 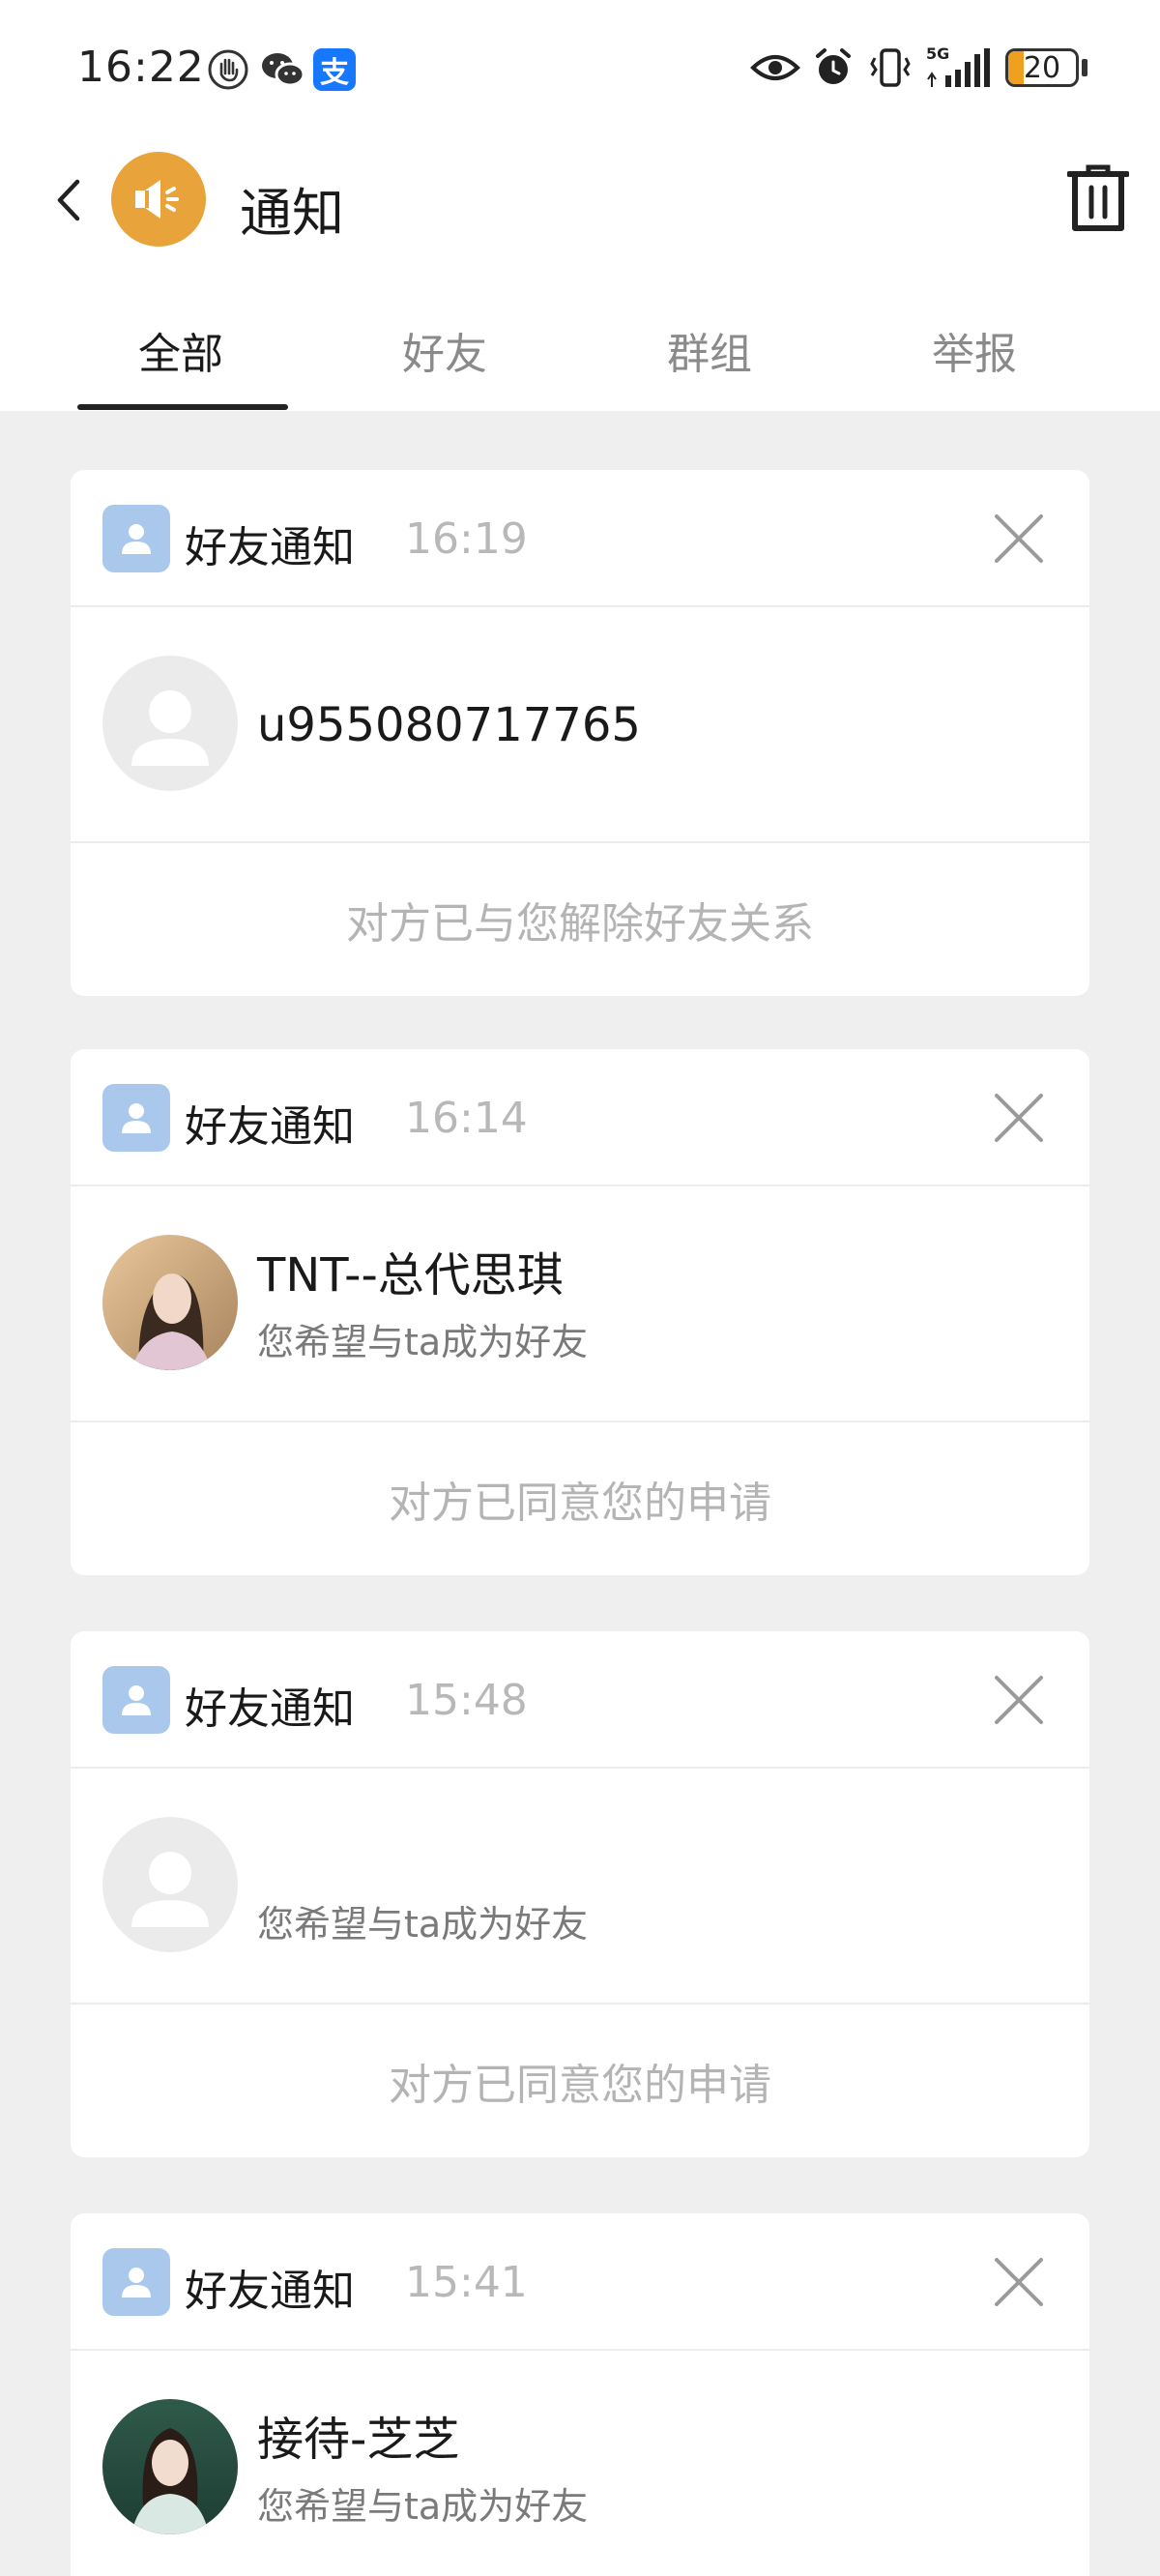 I want to click on notification-avatar, so click(x=159, y=199).